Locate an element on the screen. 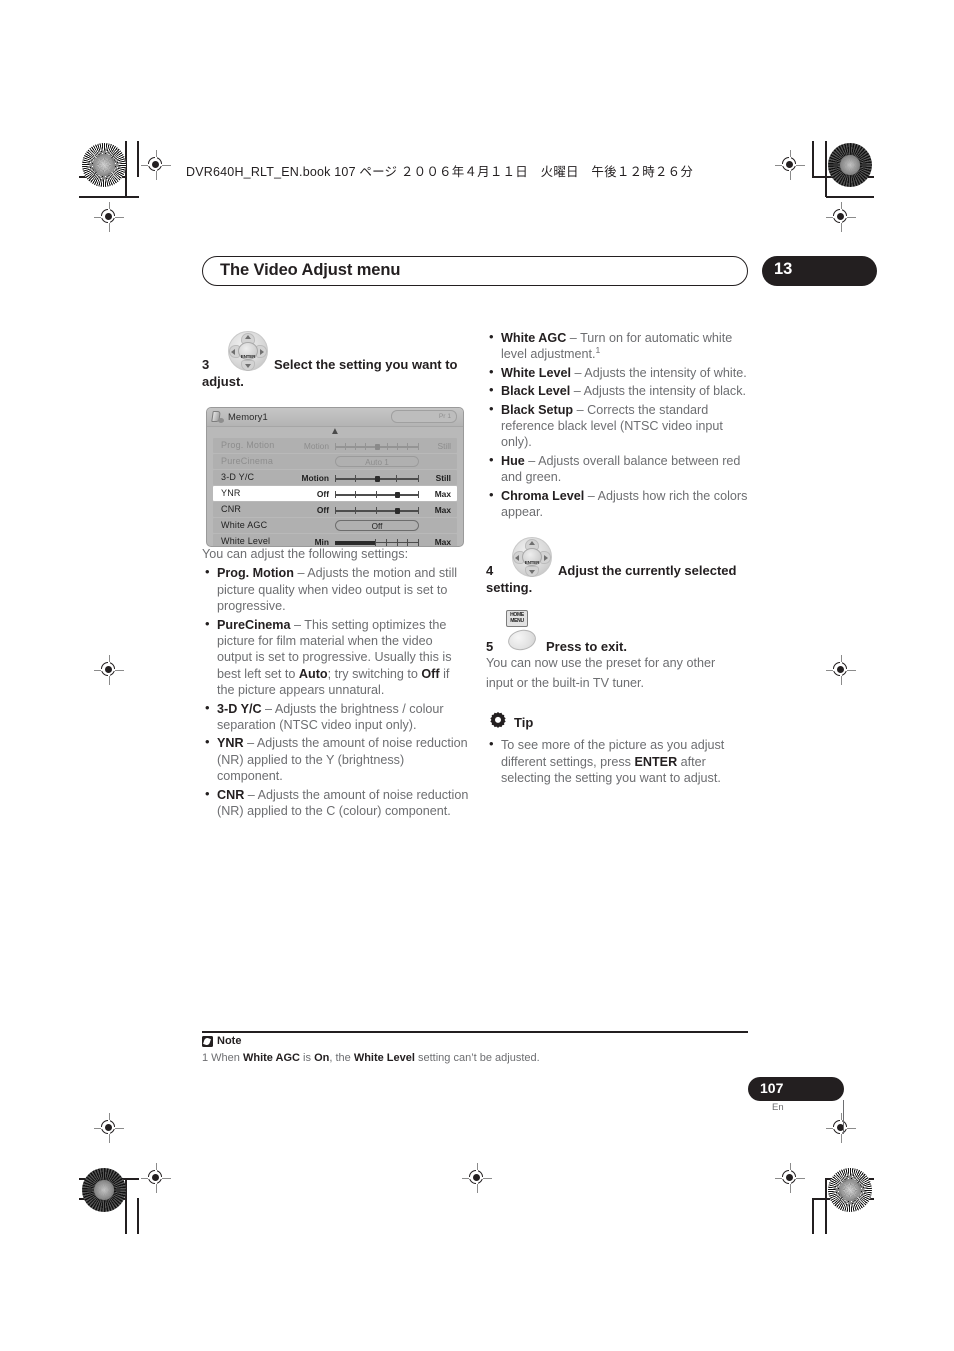 The image size is (954, 1351). osd-row-purecinema: PureCinema Auto 1 is located at coordinates (335, 461).